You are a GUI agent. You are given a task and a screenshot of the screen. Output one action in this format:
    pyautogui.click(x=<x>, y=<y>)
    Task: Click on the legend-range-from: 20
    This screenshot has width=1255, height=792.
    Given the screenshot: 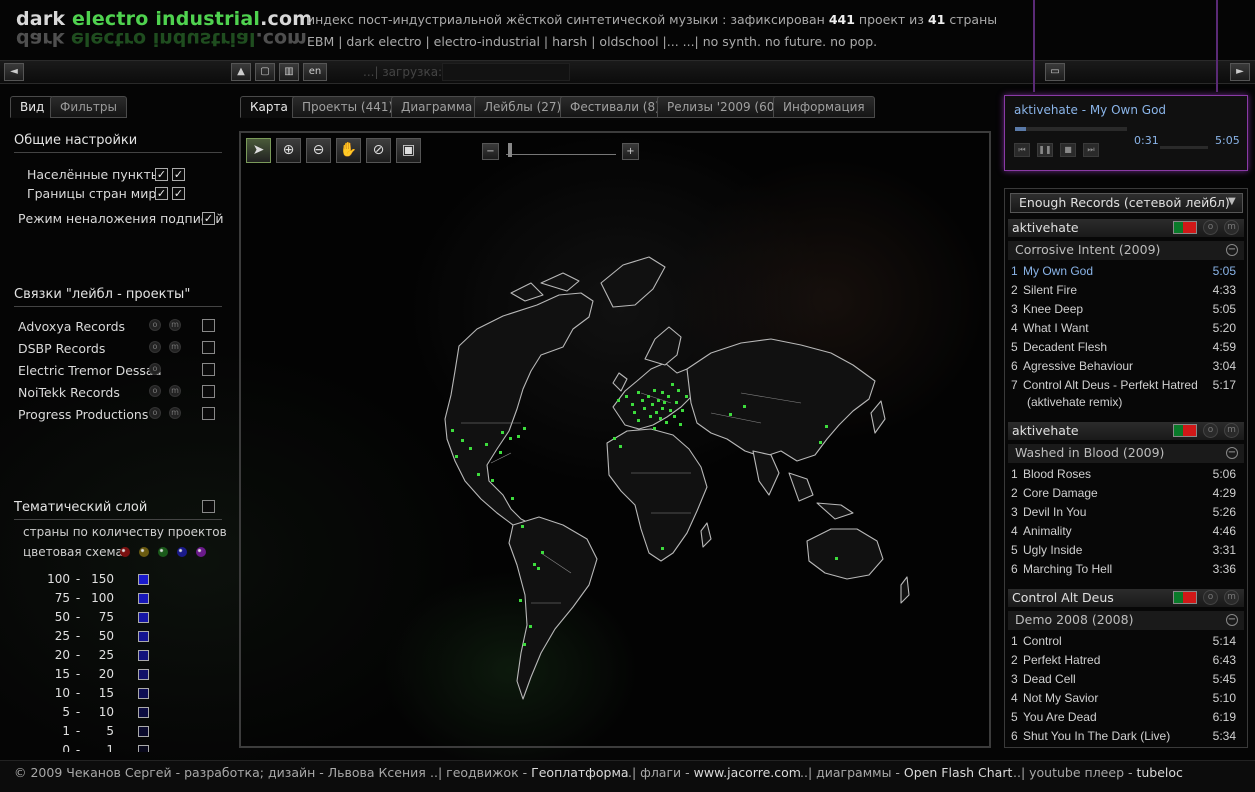 What is the action you would take?
    pyautogui.click(x=62, y=655)
    